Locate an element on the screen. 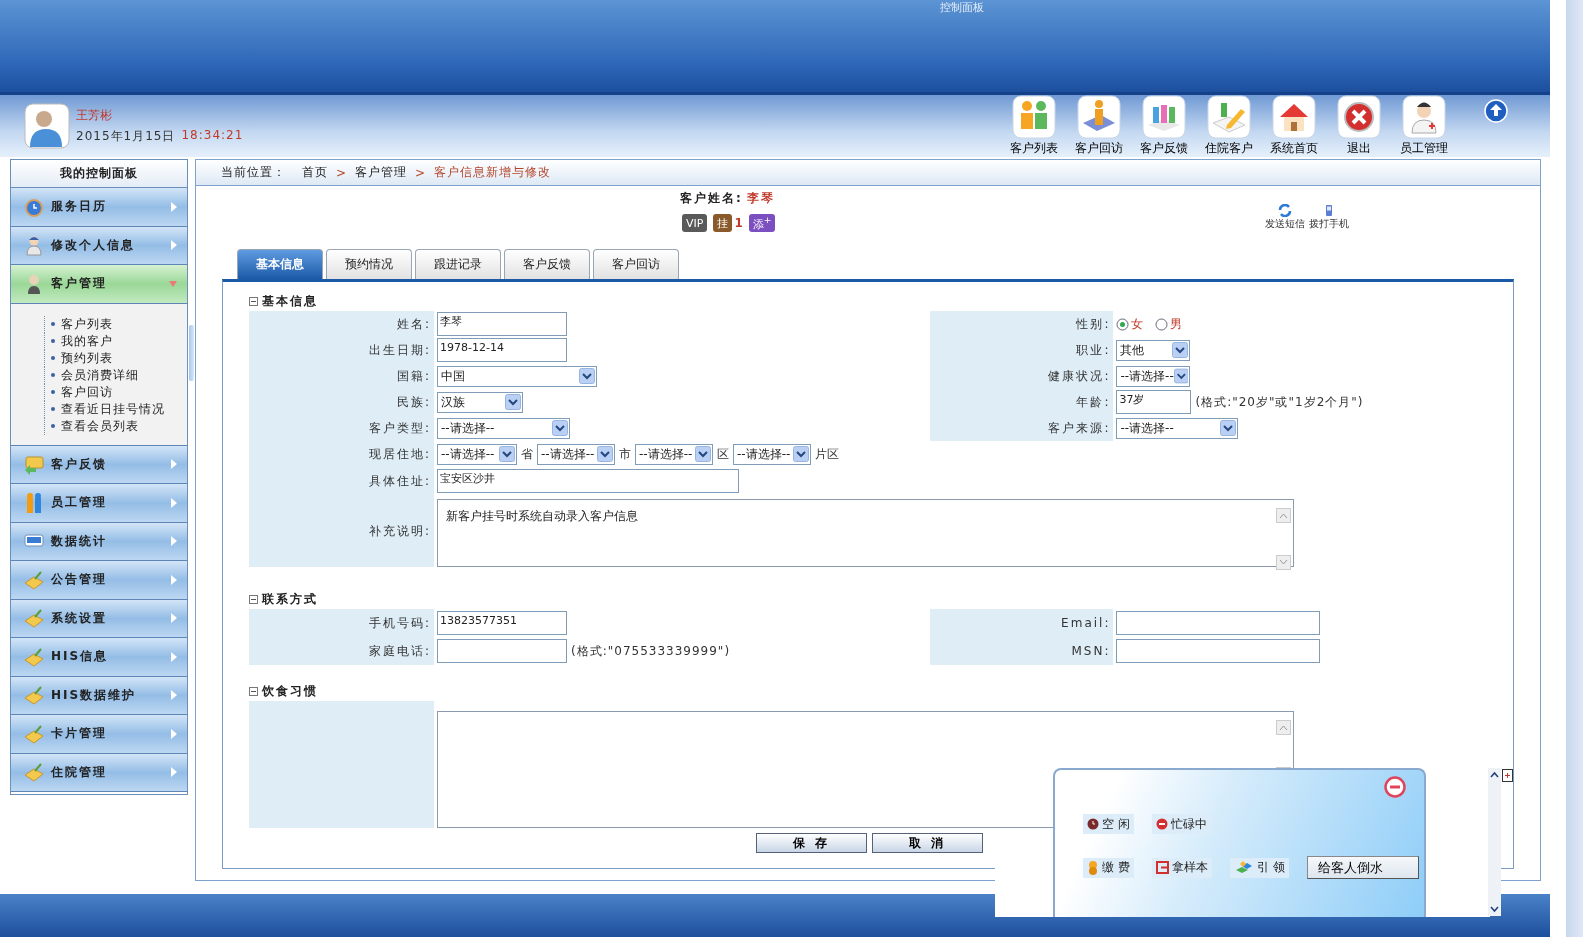 This screenshot has height=937, width=1583. toolbar-button: 退出 is located at coordinates (1358, 126).